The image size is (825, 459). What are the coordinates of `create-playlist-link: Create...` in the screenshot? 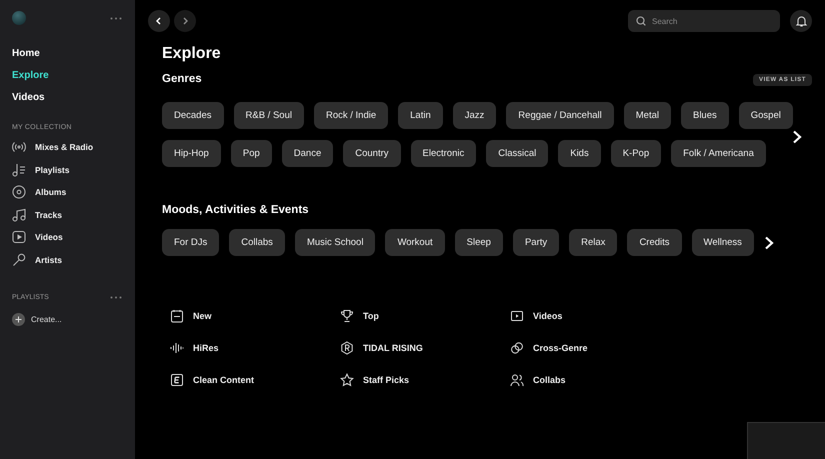 It's located at (46, 319).